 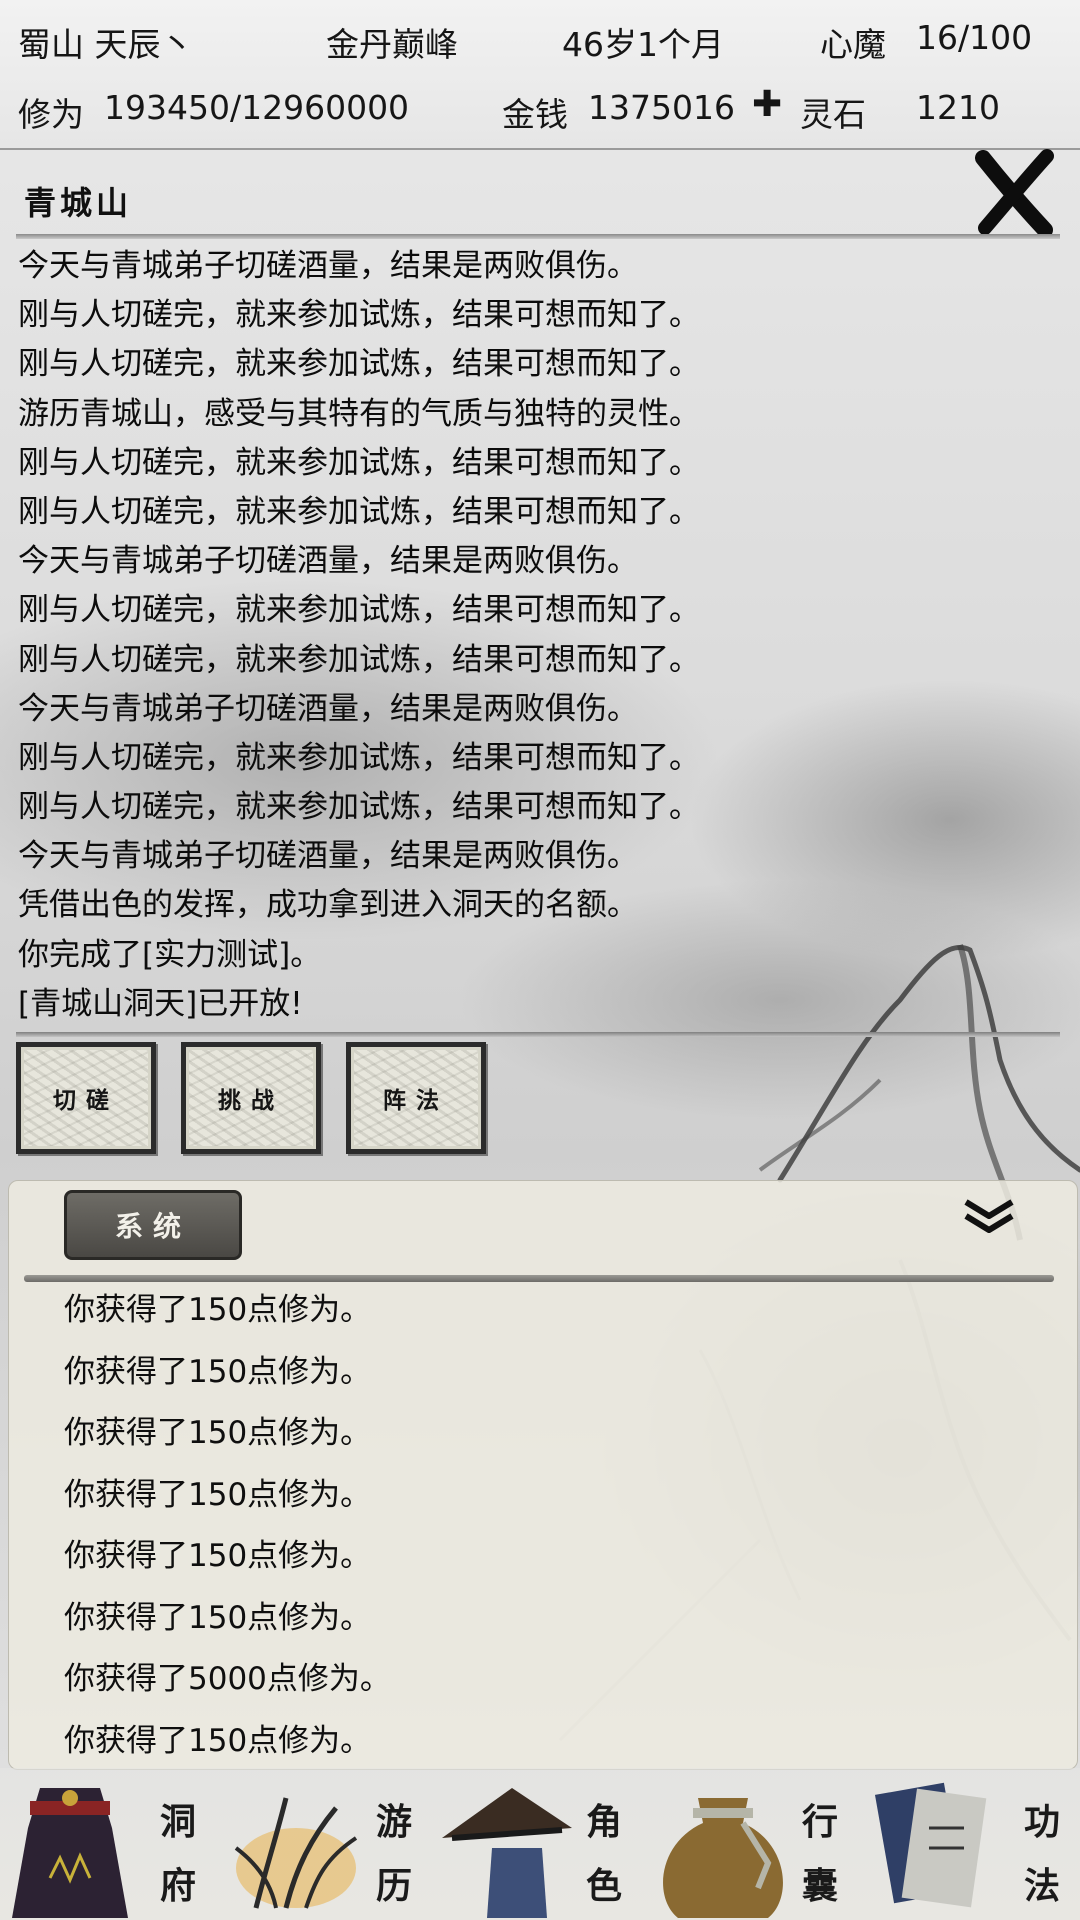 I want to click on nav-label-bottom: 府, so click(x=177, y=1886).